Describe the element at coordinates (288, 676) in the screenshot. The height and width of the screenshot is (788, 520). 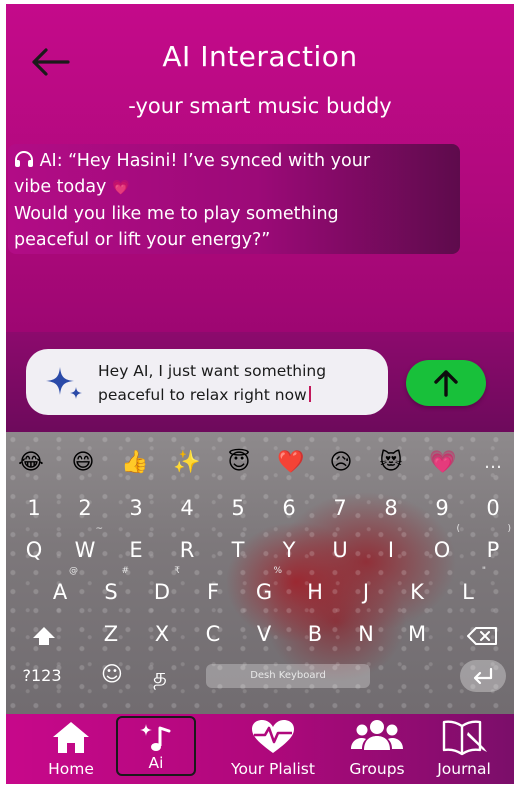
I see `space-bar: Desh Keyboard` at that location.